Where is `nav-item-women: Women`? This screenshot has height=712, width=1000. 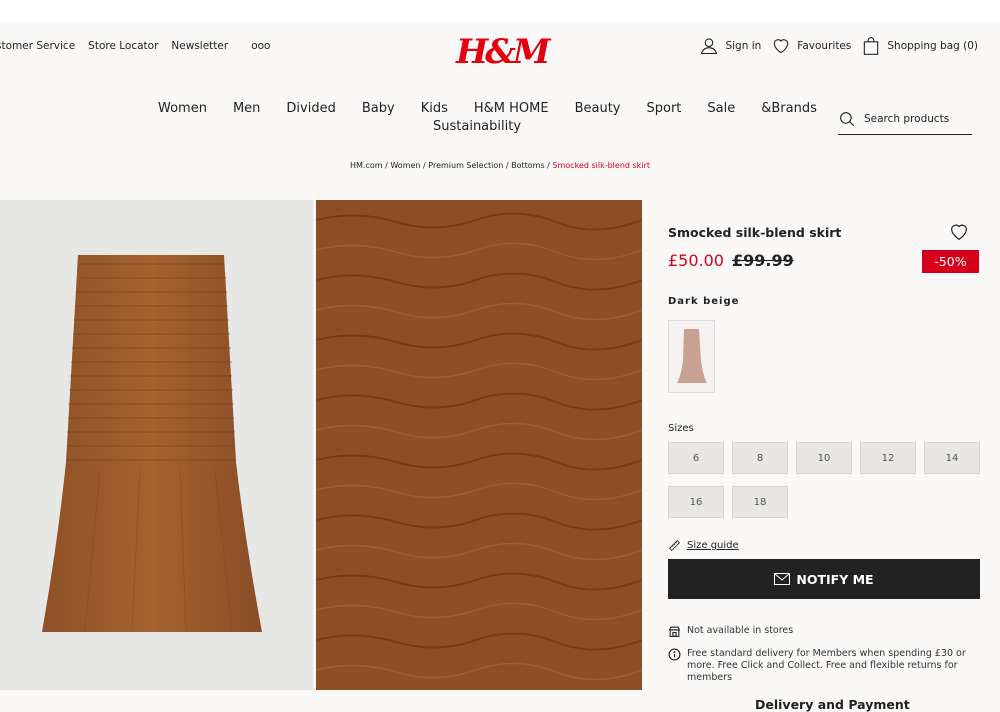 nav-item-women: Women is located at coordinates (182, 108).